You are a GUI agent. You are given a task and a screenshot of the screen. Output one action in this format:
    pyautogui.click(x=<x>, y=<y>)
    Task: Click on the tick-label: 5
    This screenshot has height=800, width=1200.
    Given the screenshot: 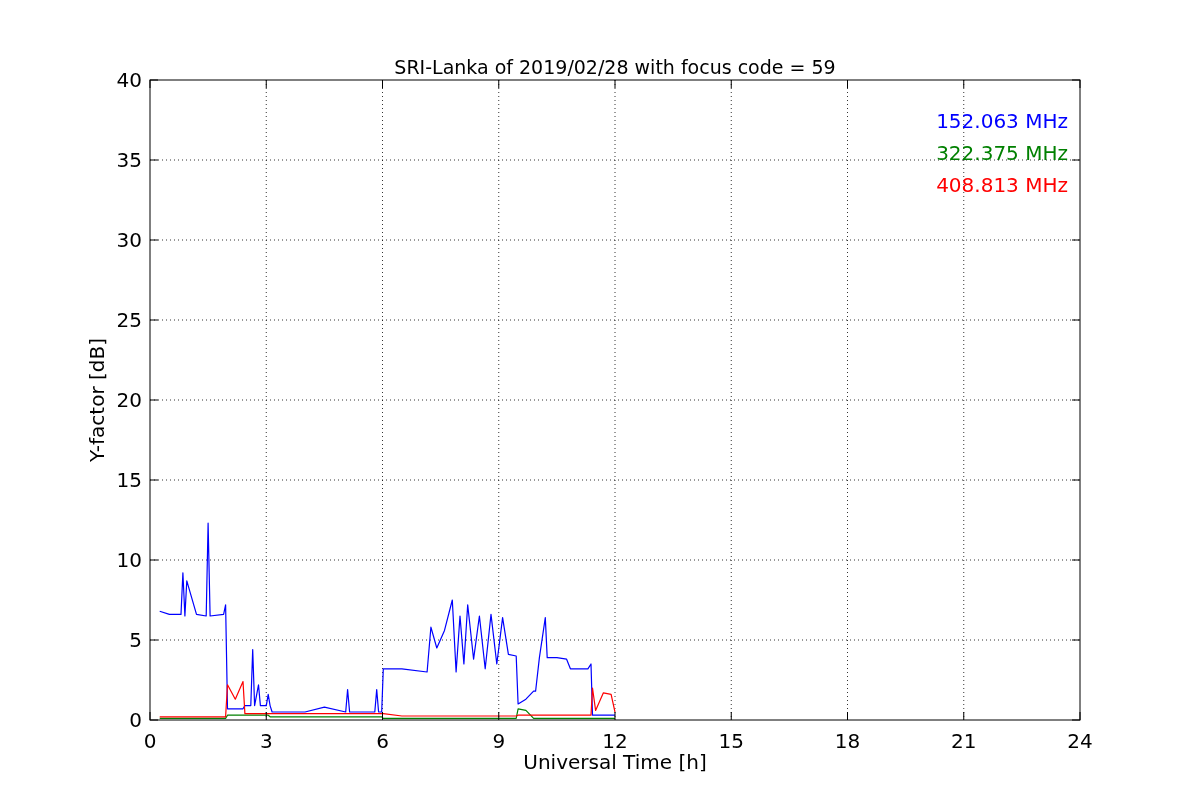 What is the action you would take?
    pyautogui.click(x=135, y=640)
    